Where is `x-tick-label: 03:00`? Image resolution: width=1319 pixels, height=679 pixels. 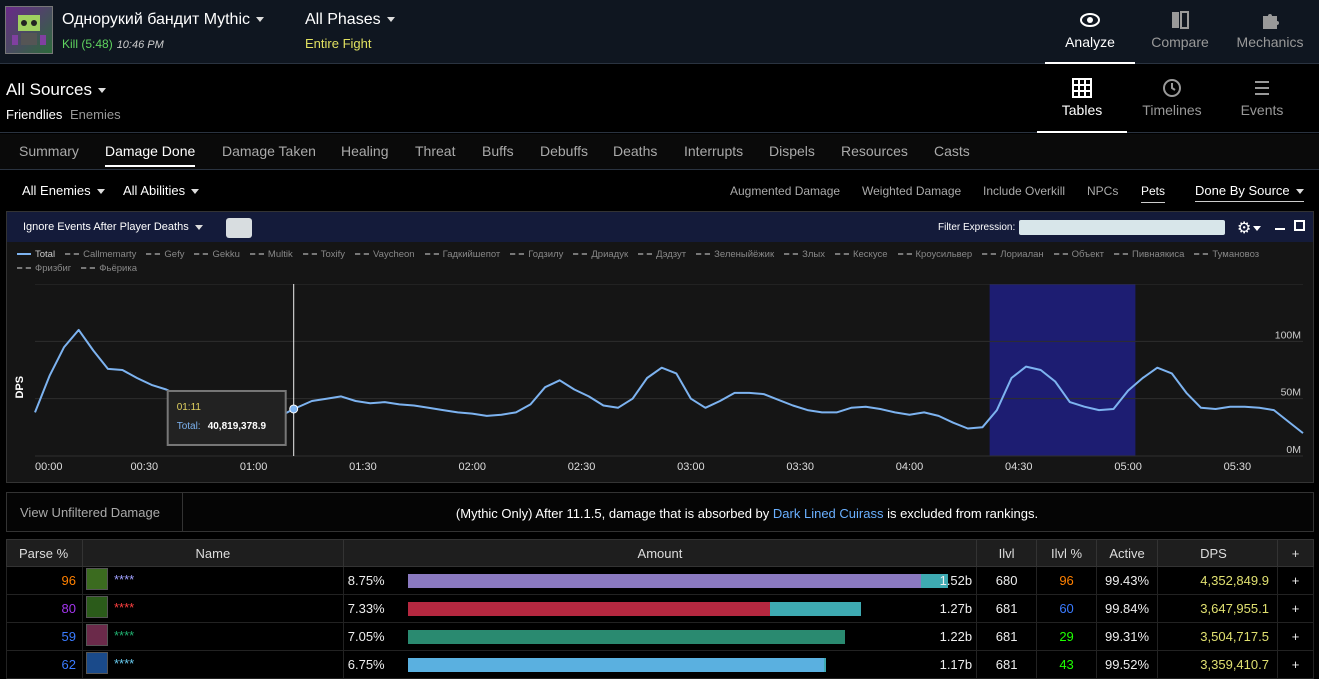
x-tick-label: 03:00 is located at coordinates (691, 467).